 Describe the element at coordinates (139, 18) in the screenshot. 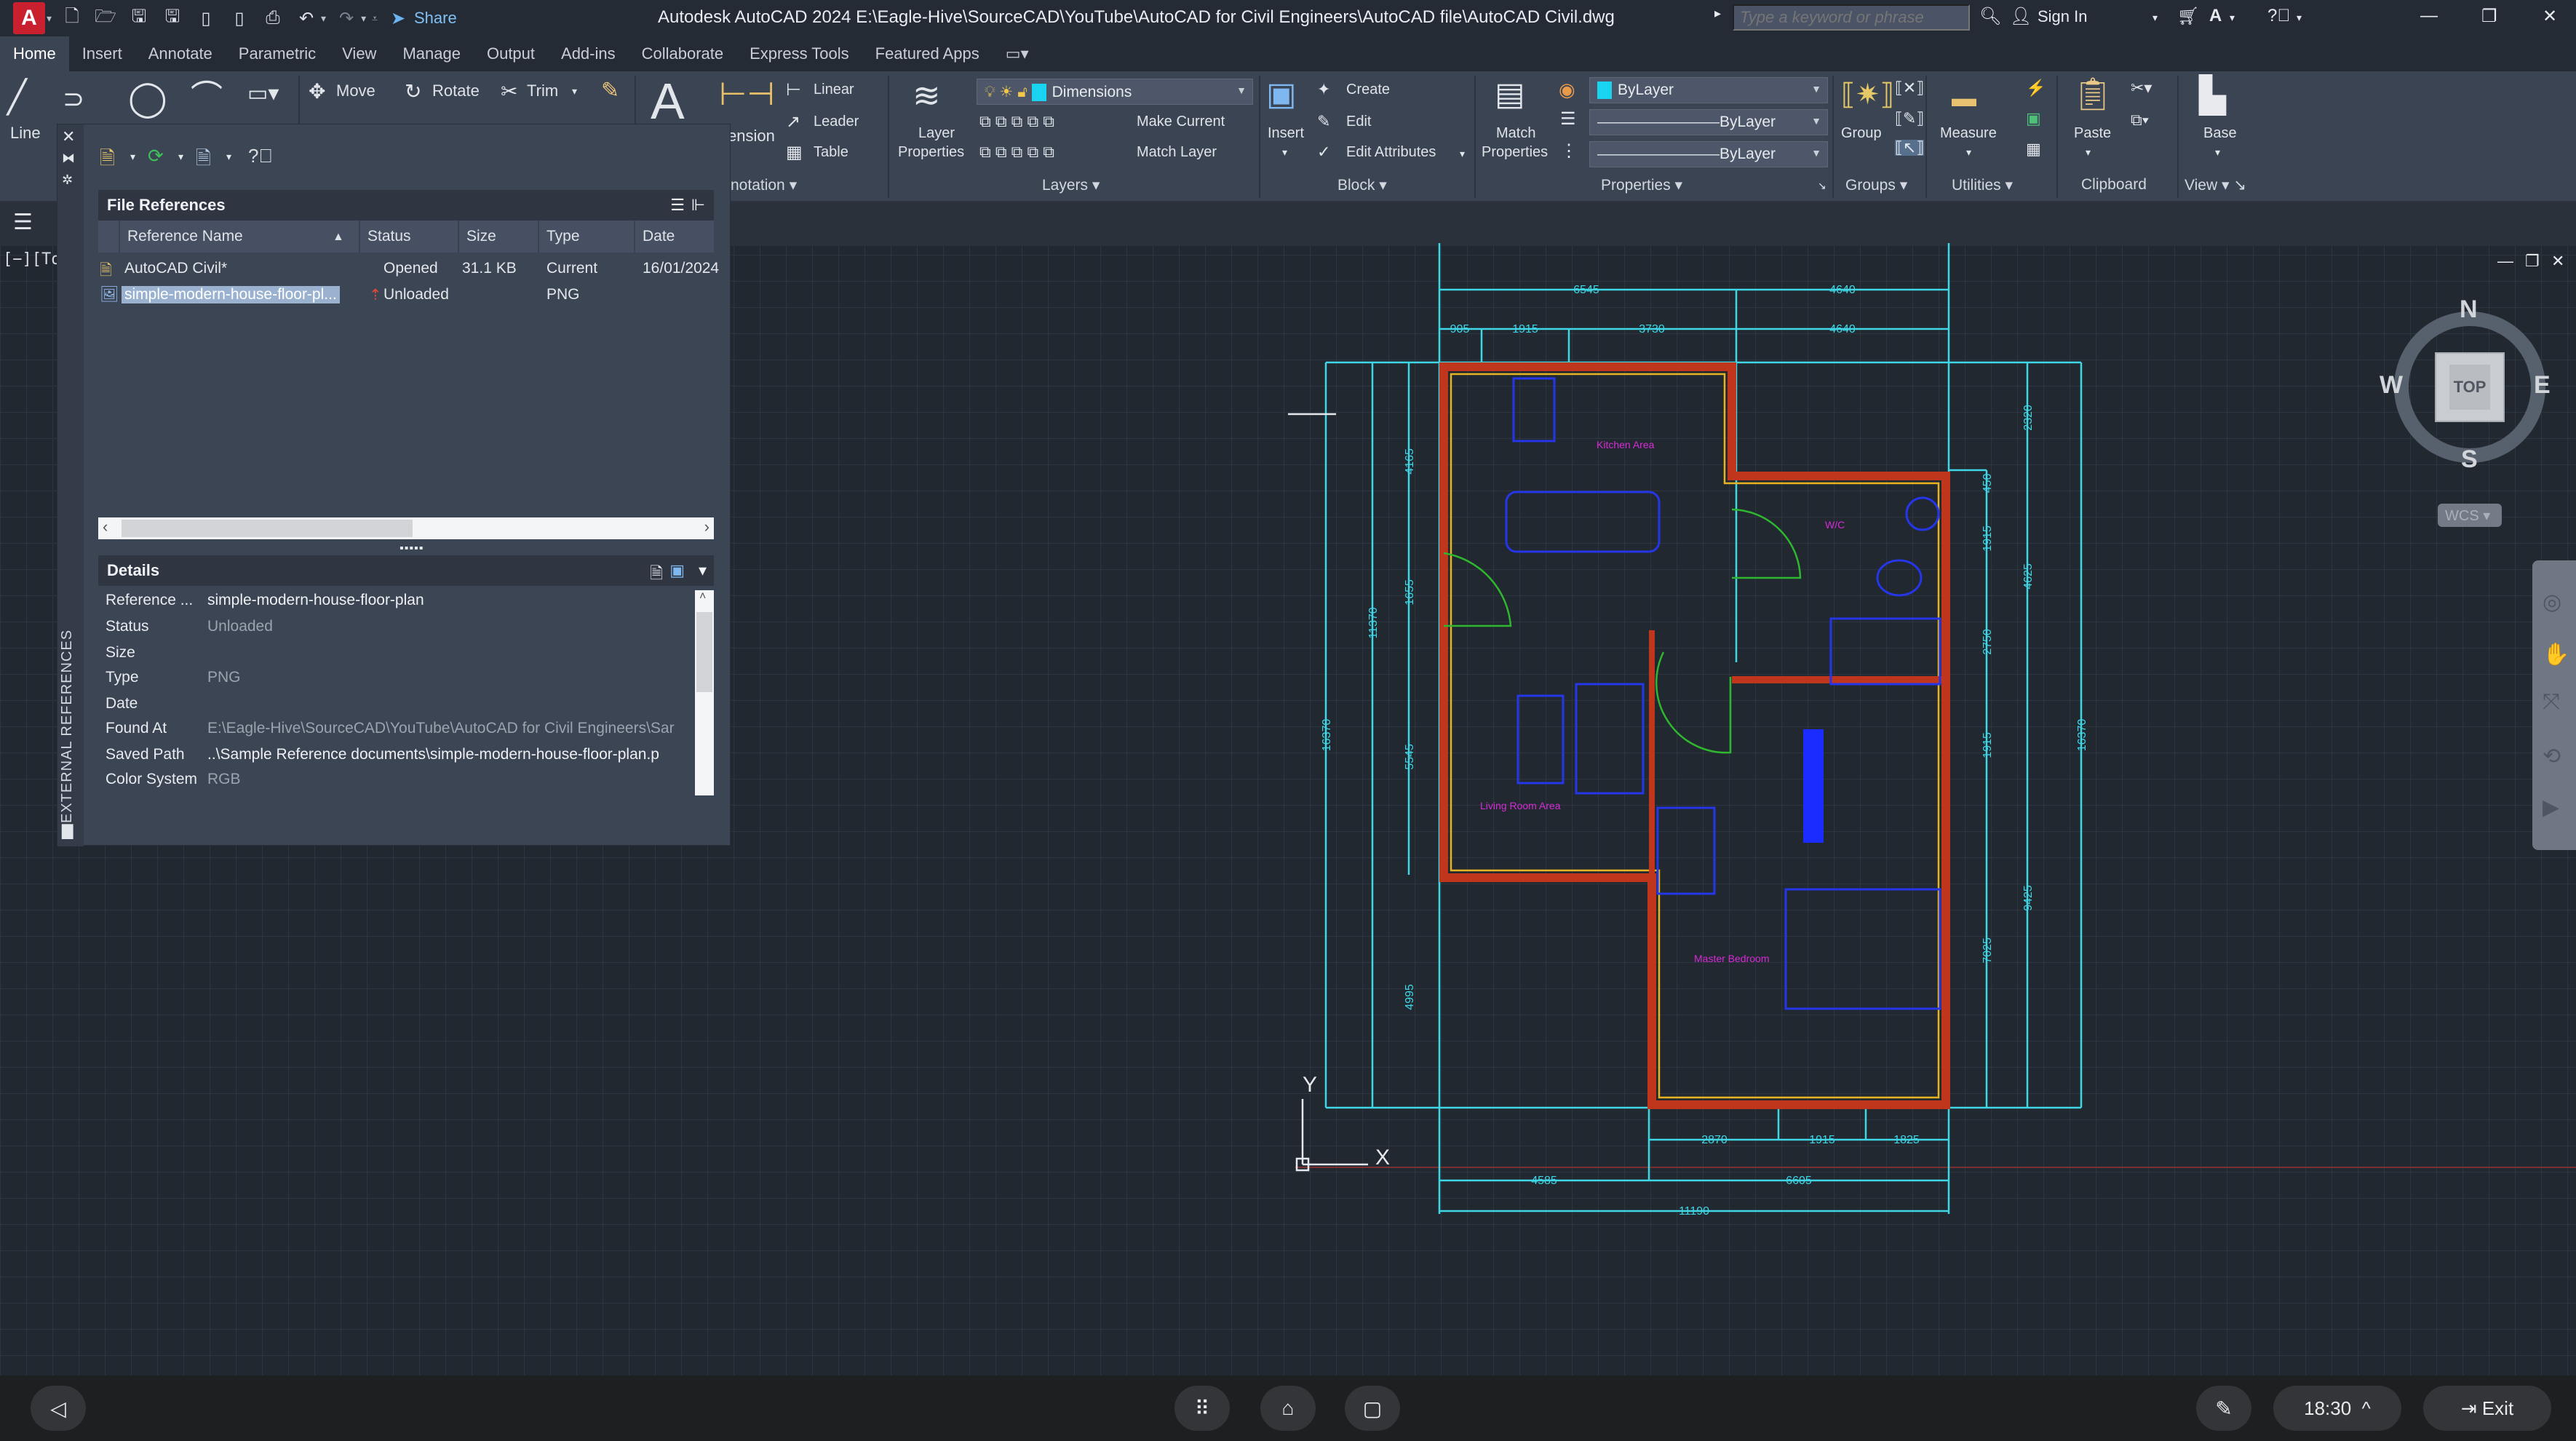

I see `save-icon: 🖫` at that location.